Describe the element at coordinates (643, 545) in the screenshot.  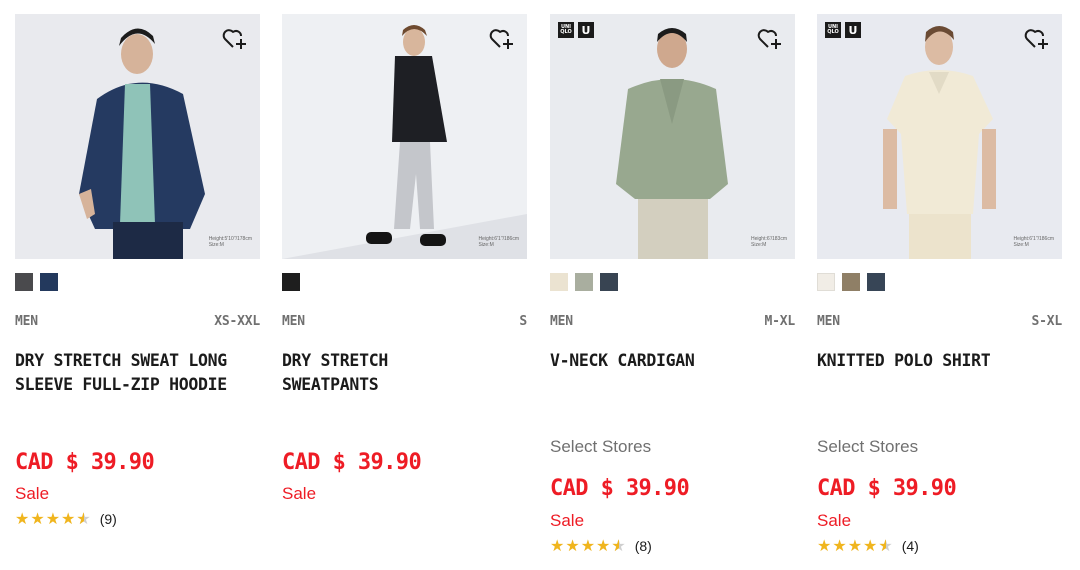
I see `review-count: (8)` at that location.